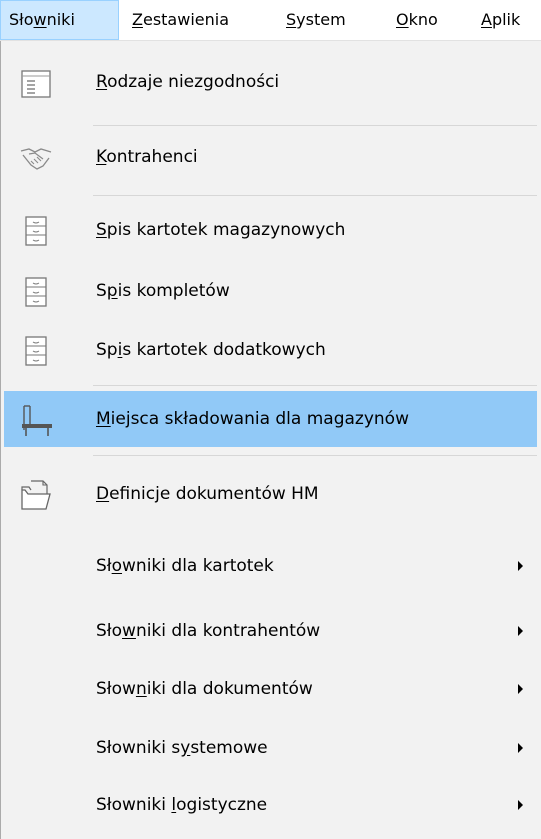  I want to click on menu-item-miejsca-skladowania: Miejsca składowania dla magazynów, so click(270, 419).